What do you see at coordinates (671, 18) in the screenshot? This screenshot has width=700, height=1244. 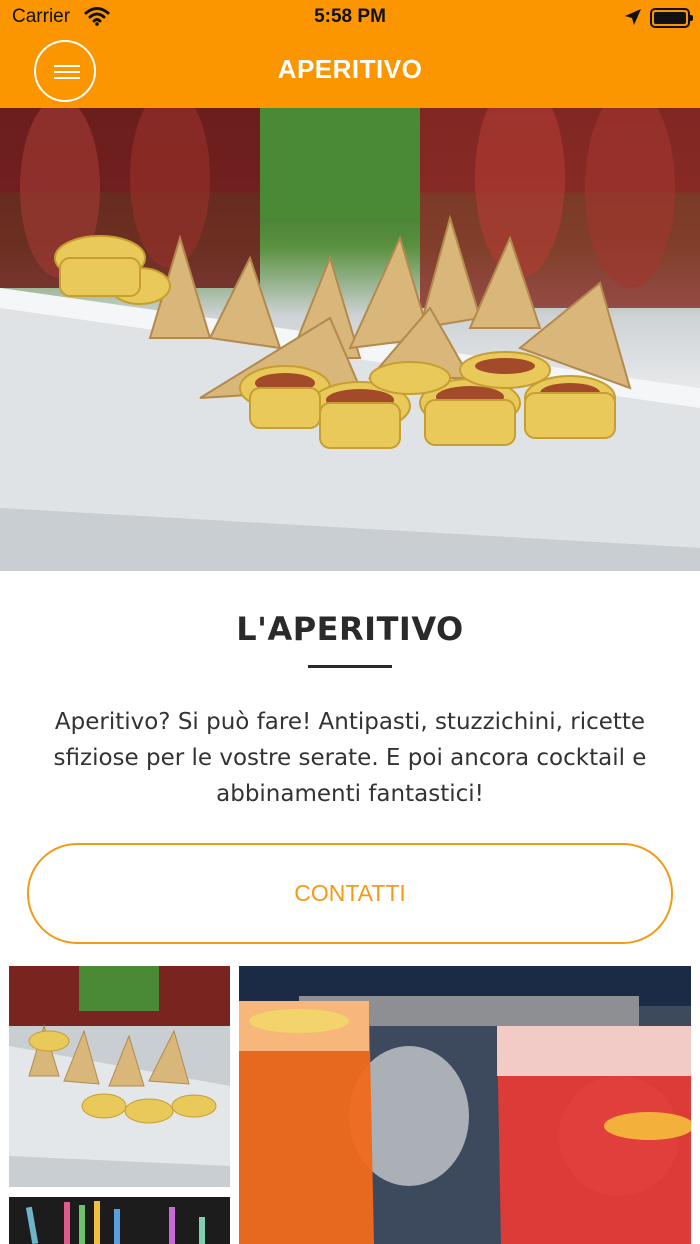 I see `battery-icon` at bounding box center [671, 18].